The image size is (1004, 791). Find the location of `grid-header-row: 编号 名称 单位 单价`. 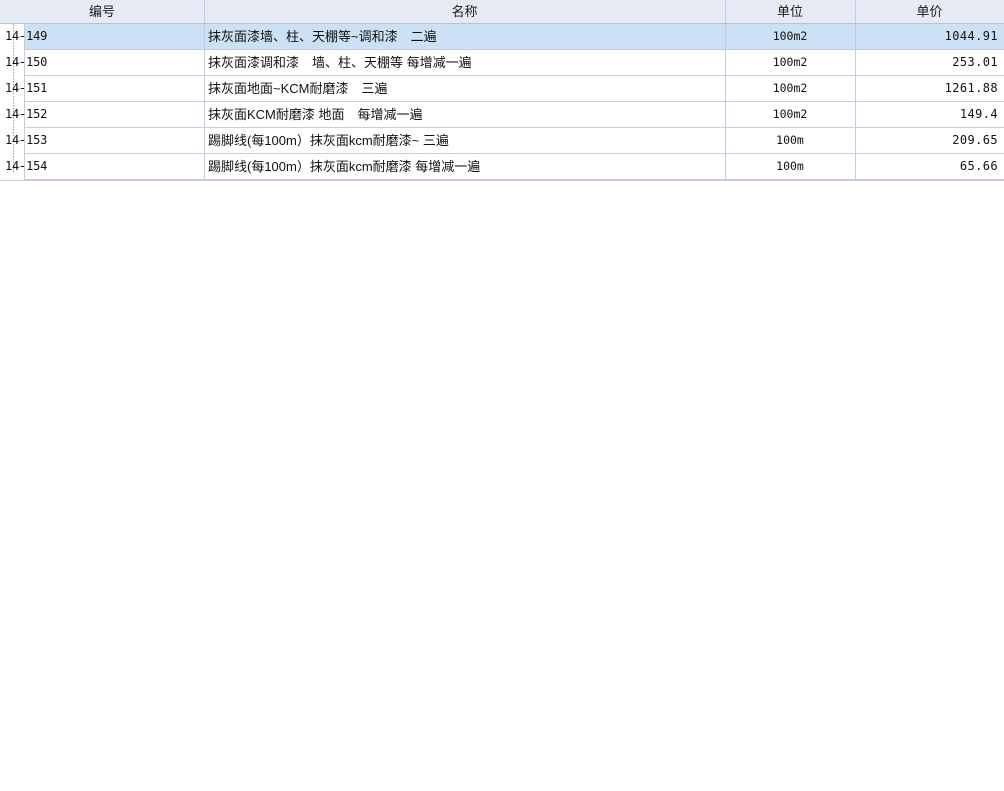

grid-header-row: 编号 名称 单位 单价 is located at coordinates (502, 12).